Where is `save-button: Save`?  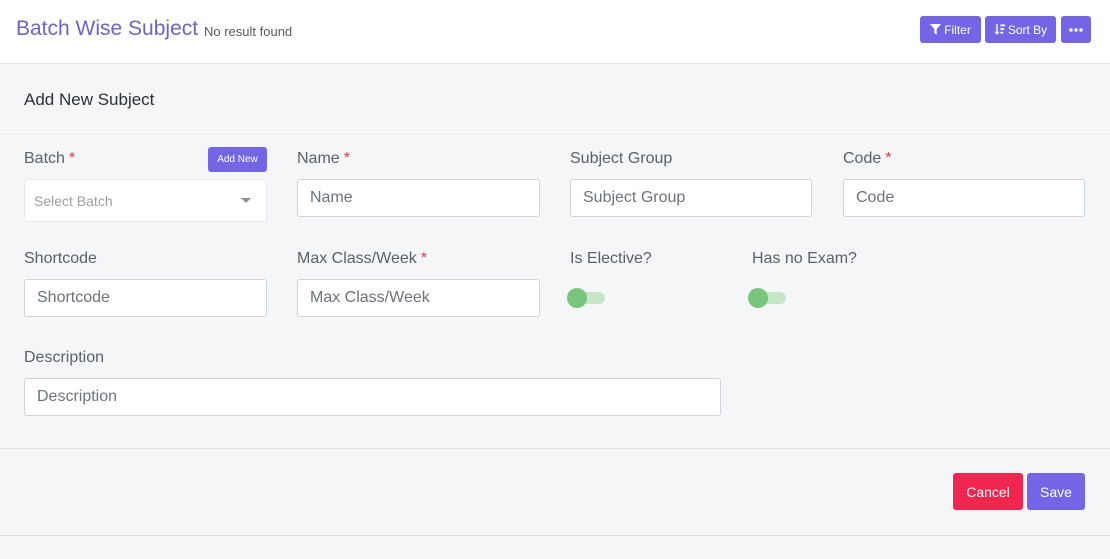
save-button: Save is located at coordinates (1056, 491).